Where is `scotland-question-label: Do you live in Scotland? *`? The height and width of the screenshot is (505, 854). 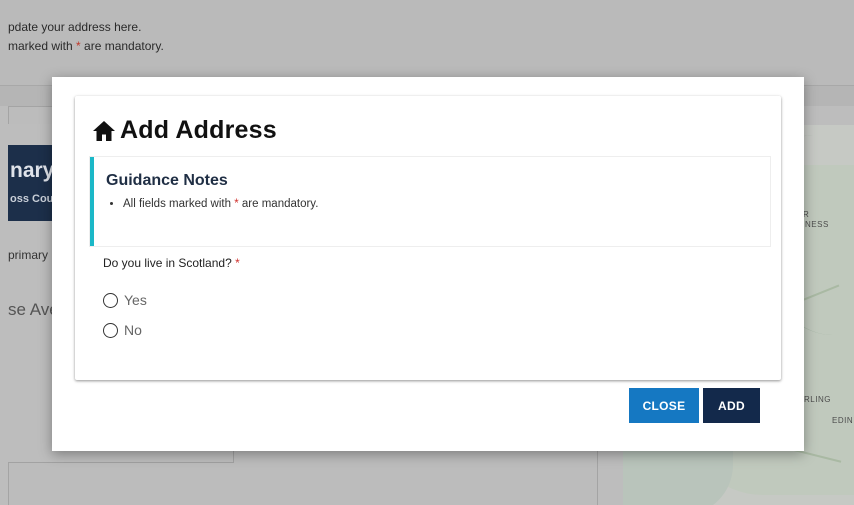 scotland-question-label: Do you live in Scotland? * is located at coordinates (171, 263).